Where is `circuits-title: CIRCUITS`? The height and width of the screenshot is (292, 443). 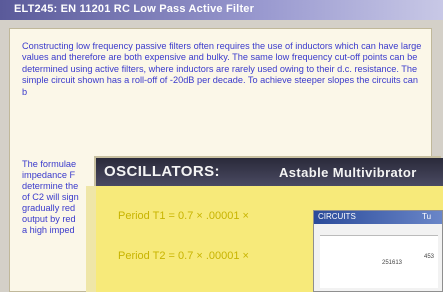 circuits-title: CIRCUITS is located at coordinates (337, 216).